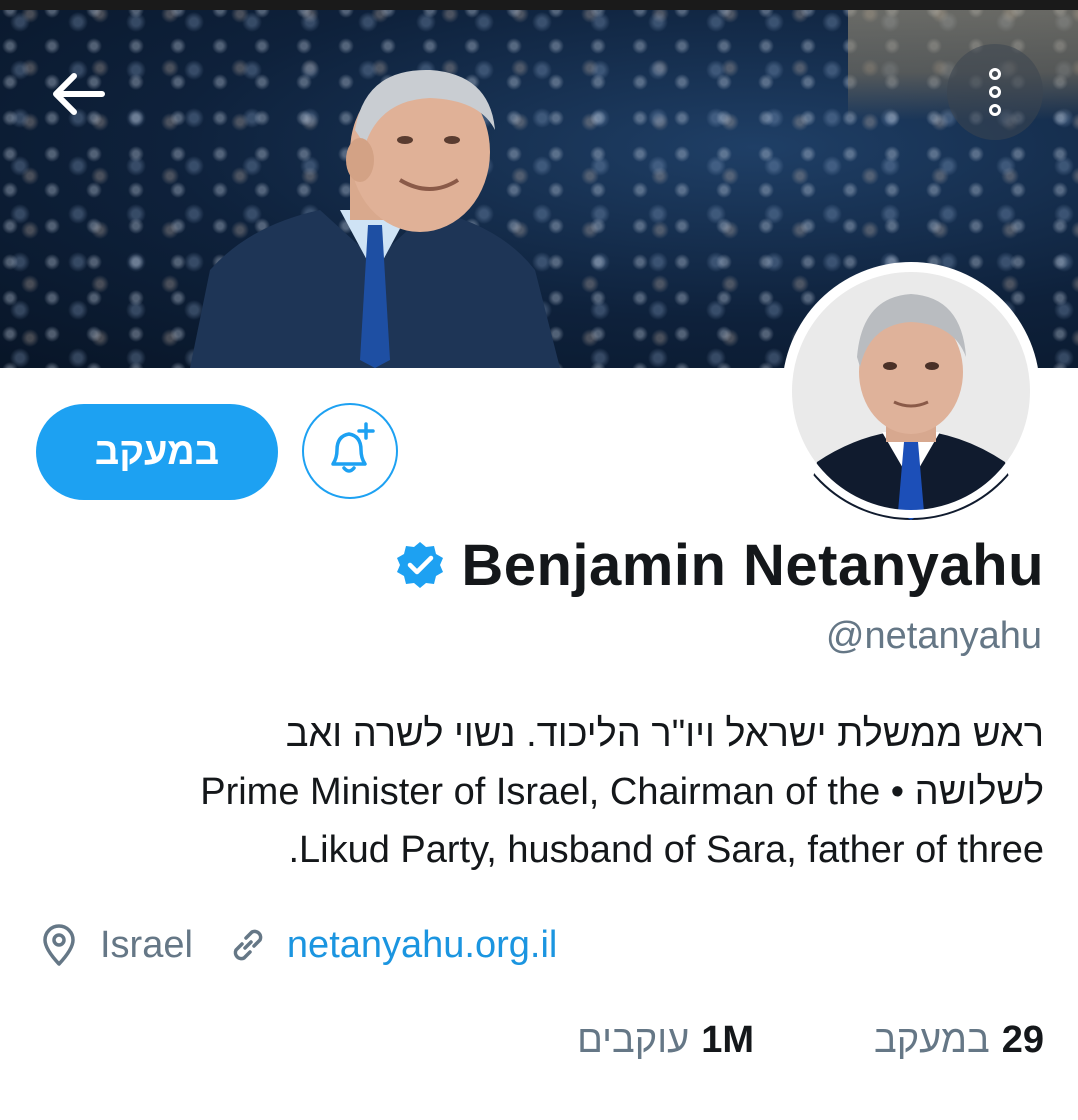 Image resolution: width=1078 pixels, height=1120 pixels. What do you see at coordinates (353, 447) in the screenshot?
I see `bell-plus-icon` at bounding box center [353, 447].